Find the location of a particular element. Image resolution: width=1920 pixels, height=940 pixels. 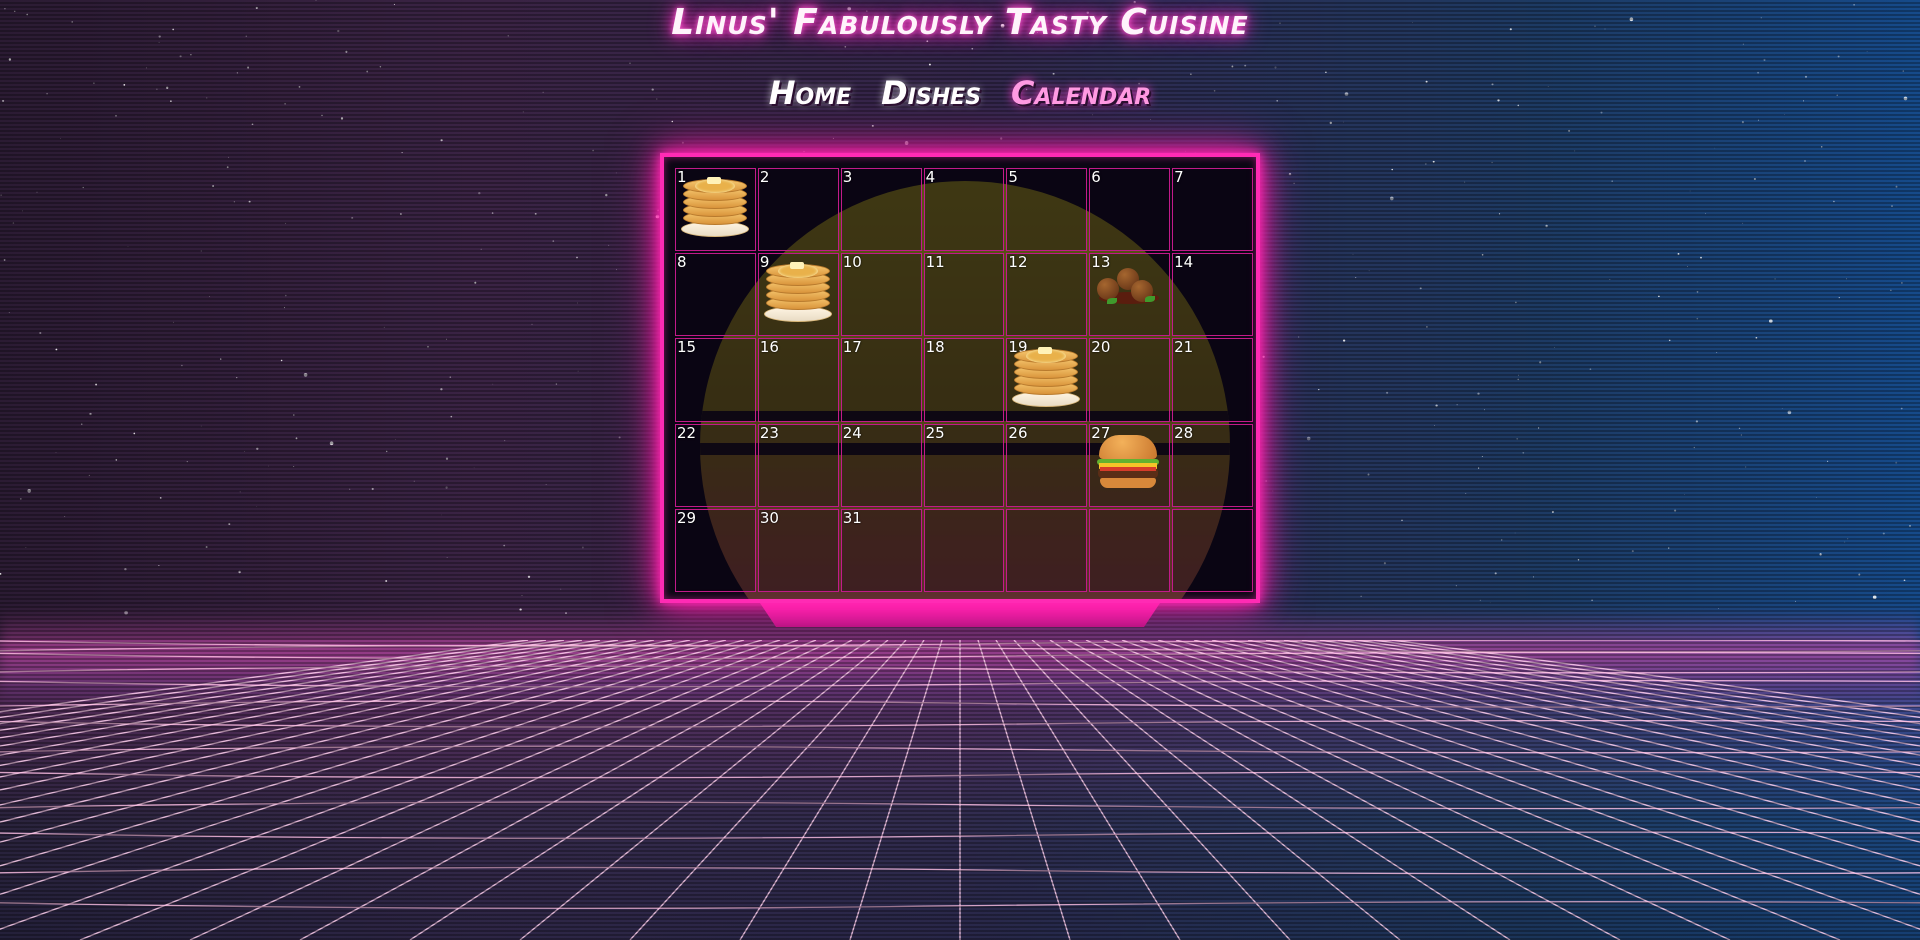

burger-icon is located at coordinates (1129, 464).